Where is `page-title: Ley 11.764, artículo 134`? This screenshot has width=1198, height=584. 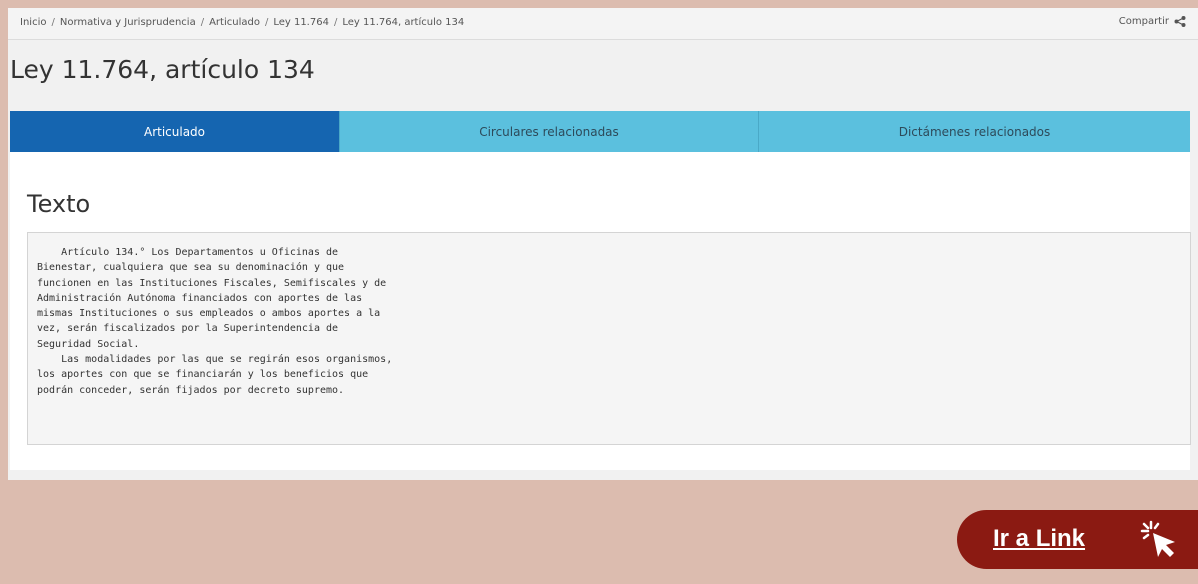
page-title: Ley 11.764, artículo 134 is located at coordinates (162, 69).